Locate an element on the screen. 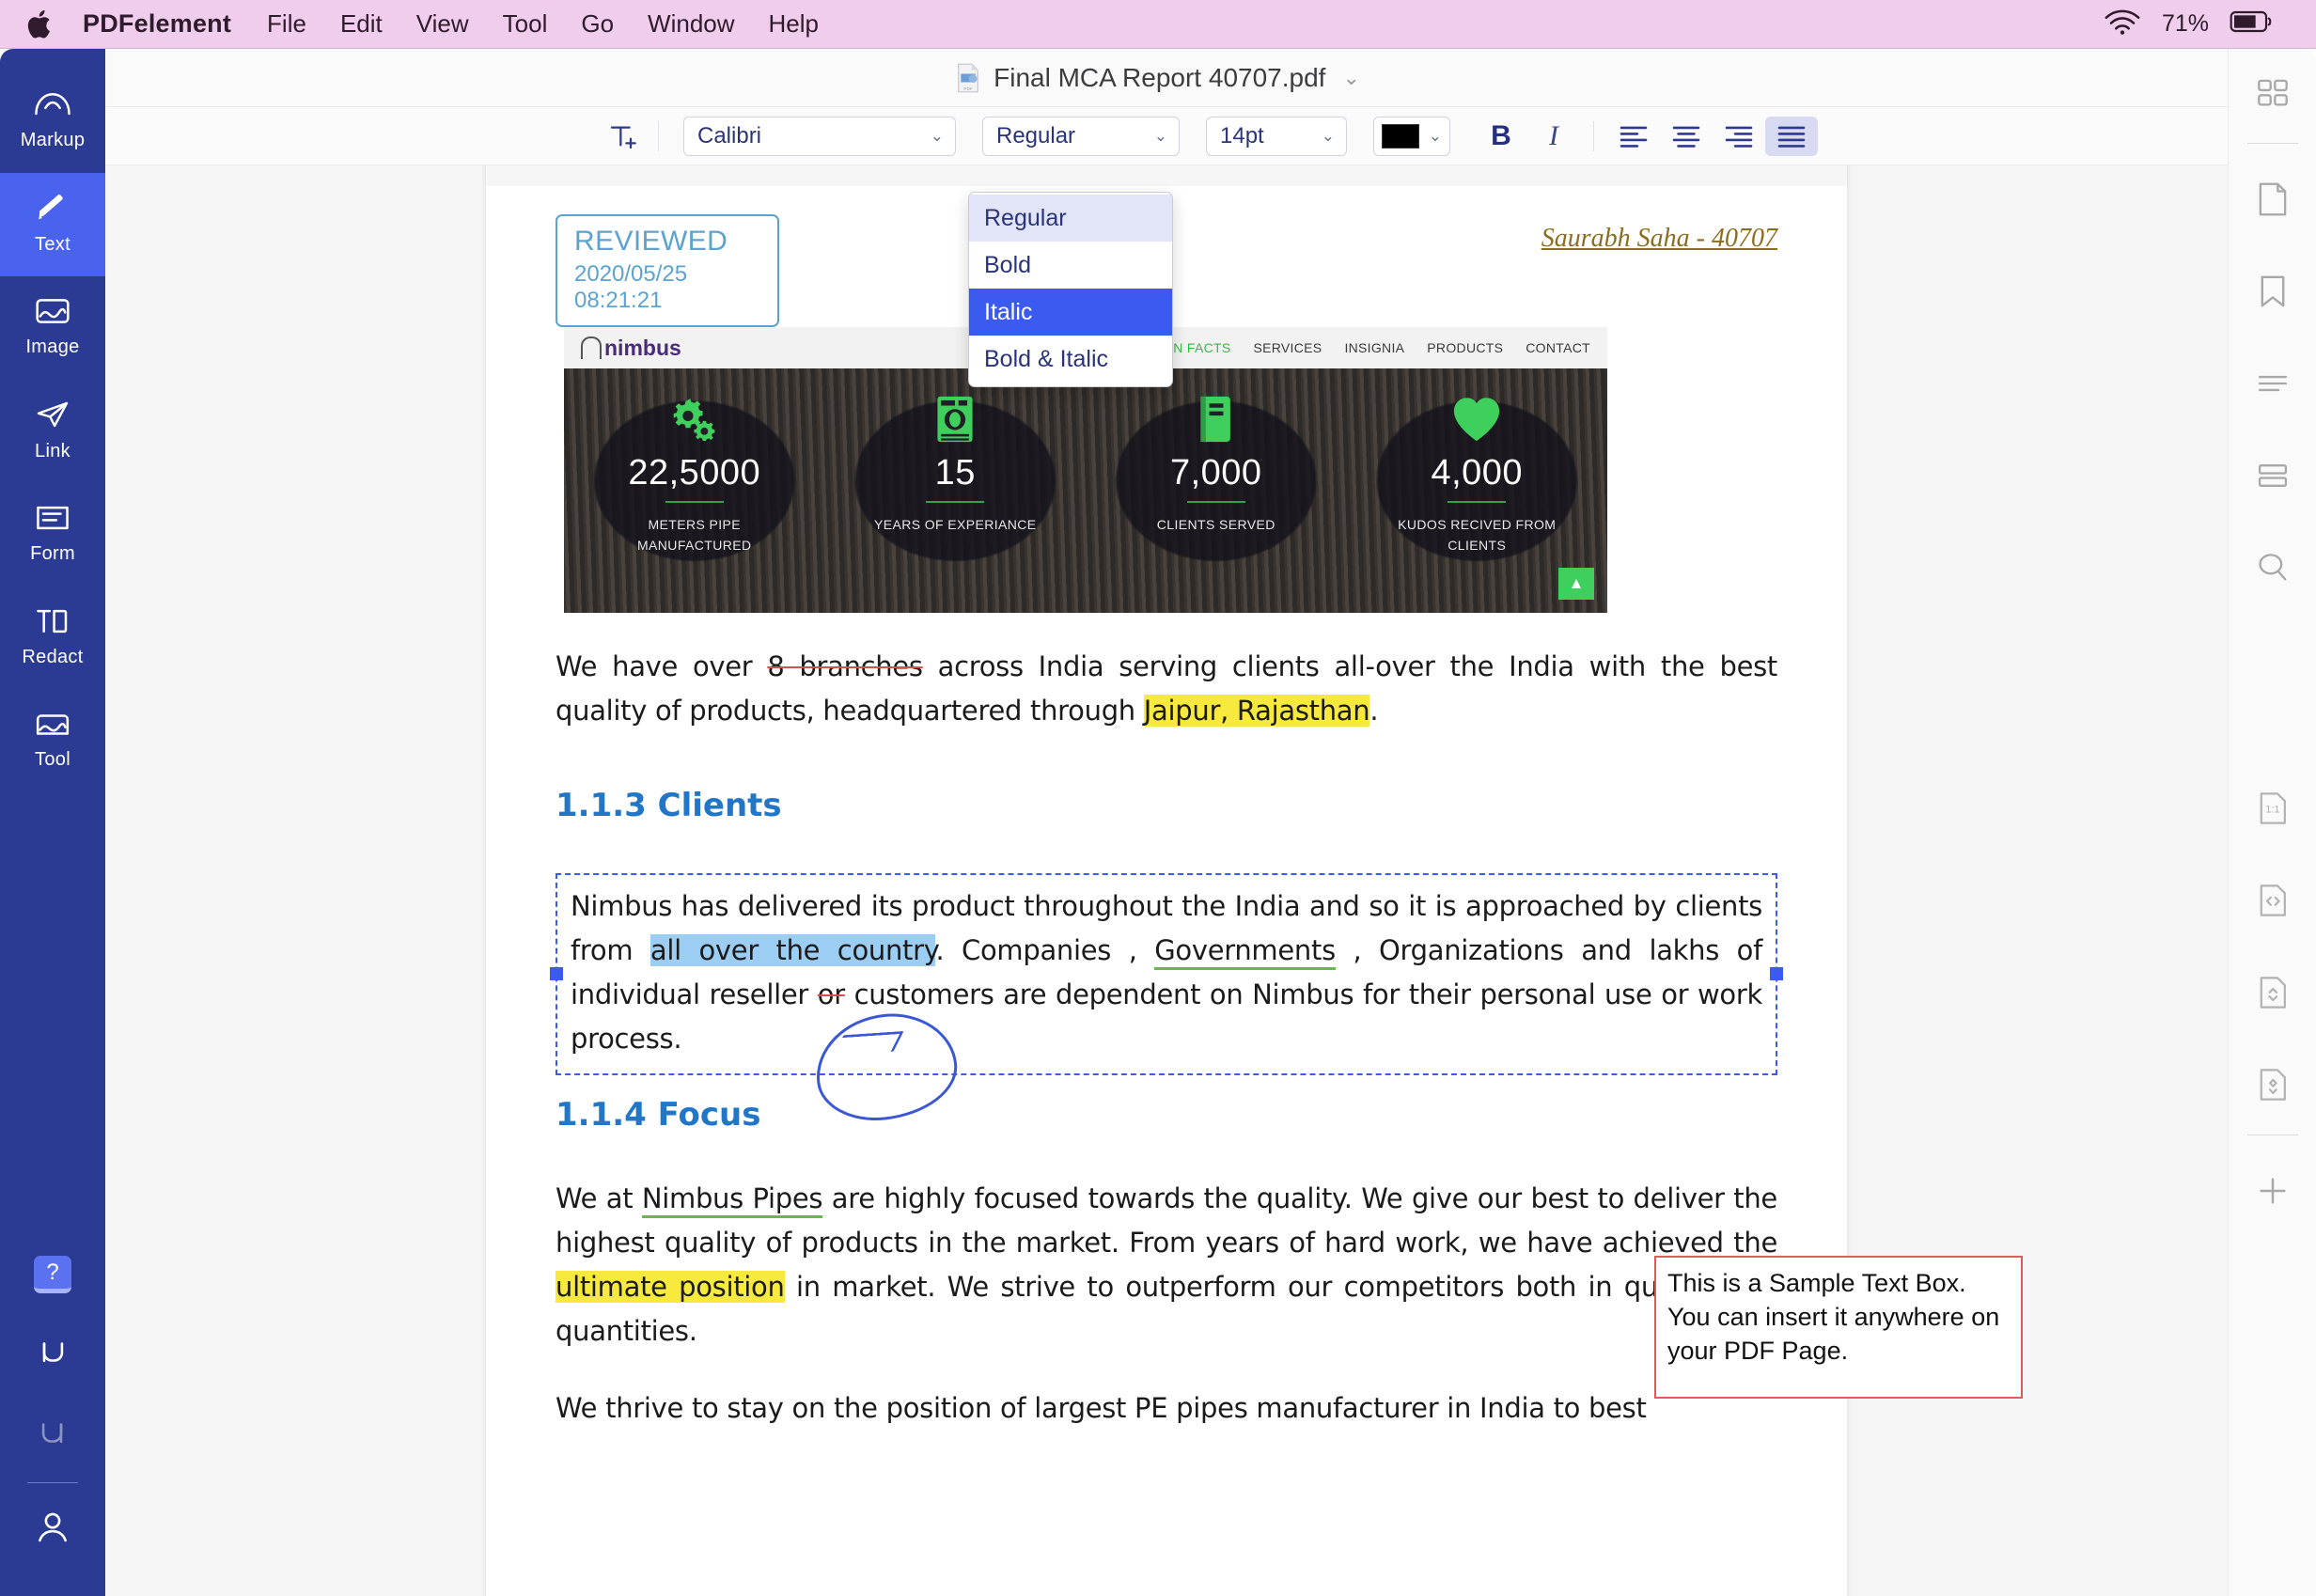  actual-size-button: 1:1 is located at coordinates (2273, 810).